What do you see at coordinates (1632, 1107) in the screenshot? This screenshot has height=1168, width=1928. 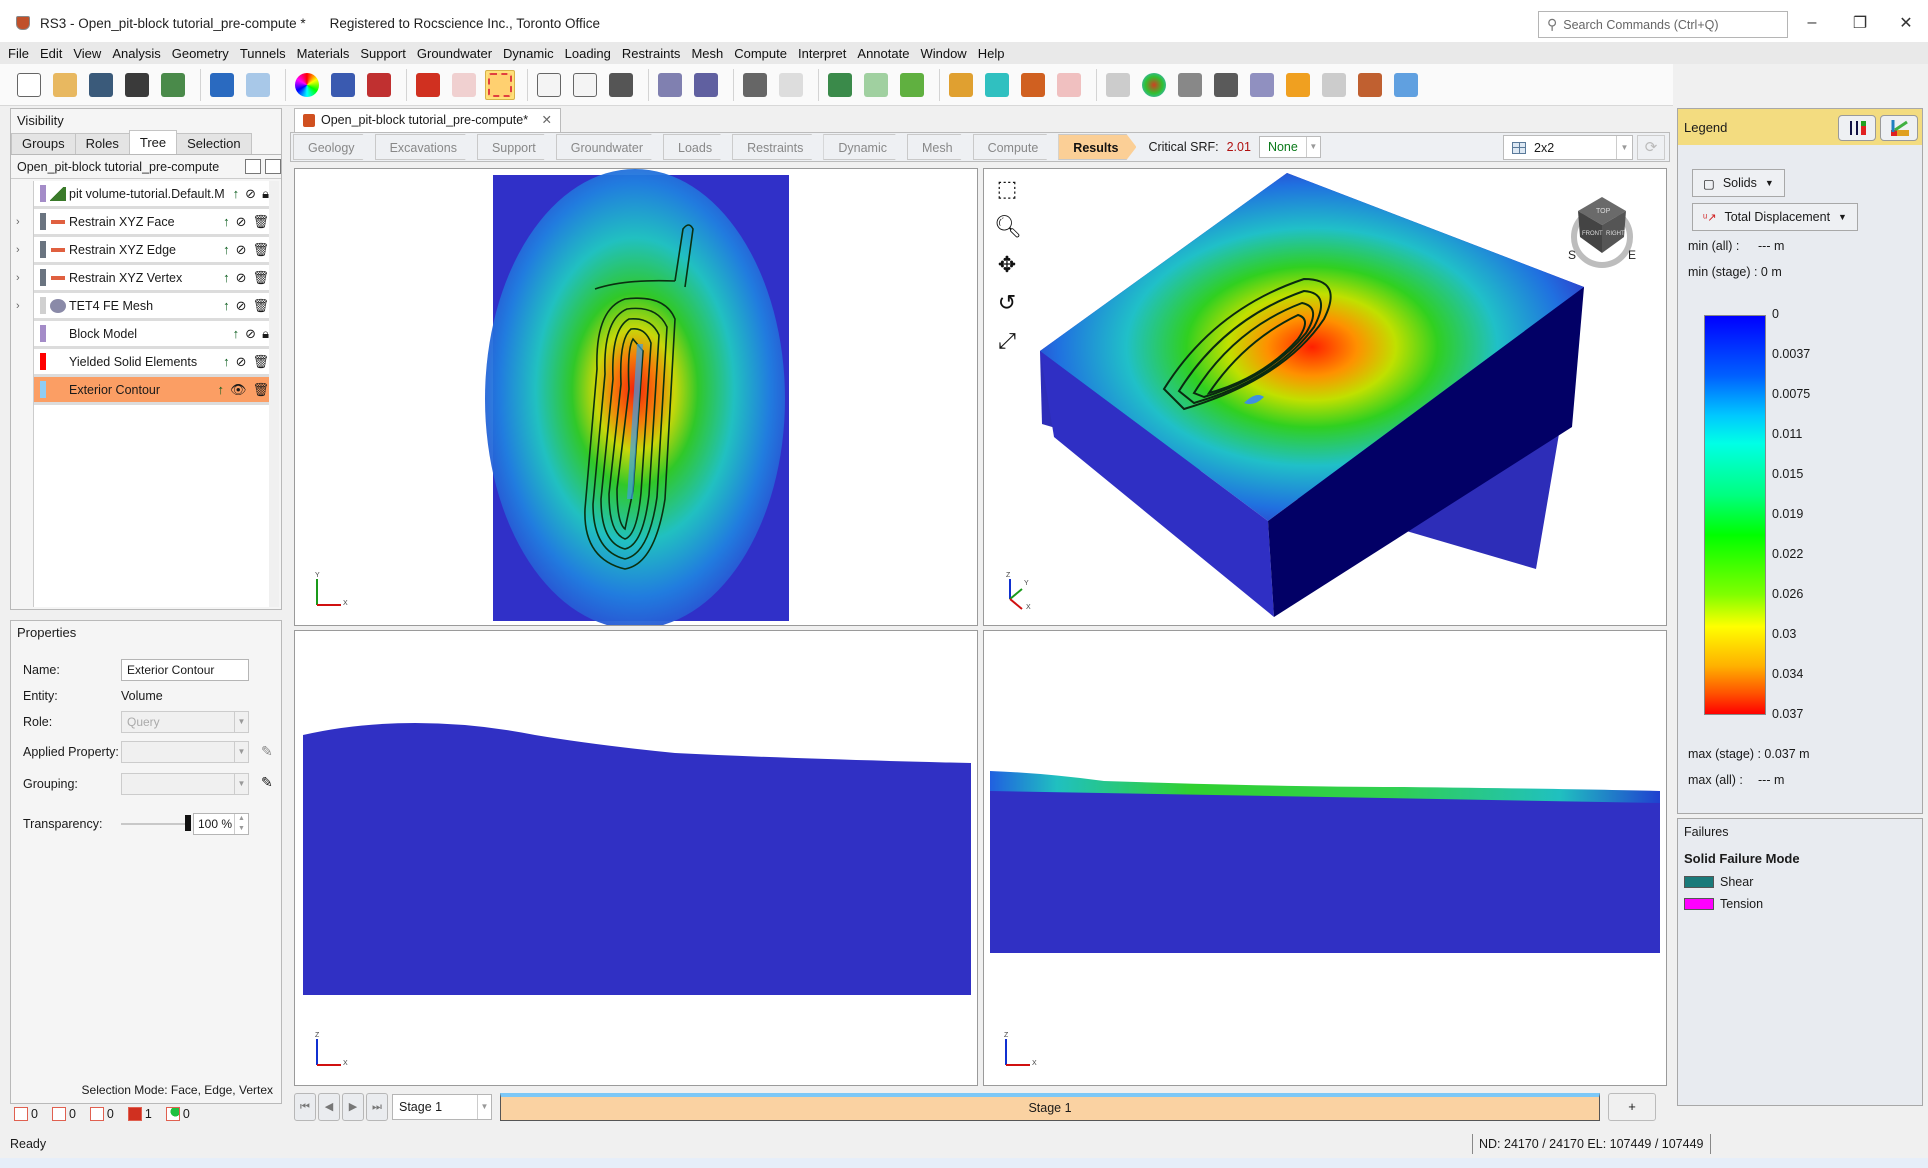 I see `add-stage-button: +` at bounding box center [1632, 1107].